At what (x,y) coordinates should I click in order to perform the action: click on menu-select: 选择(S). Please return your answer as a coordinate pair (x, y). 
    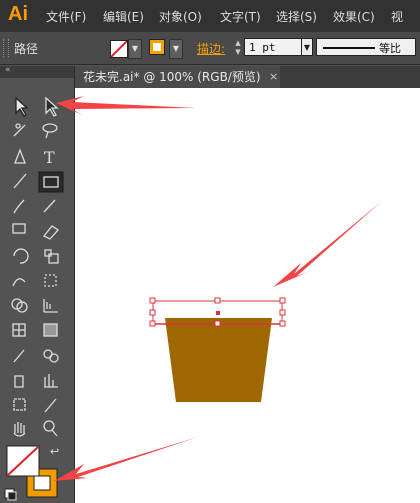
    Looking at the image, I should click on (296, 16).